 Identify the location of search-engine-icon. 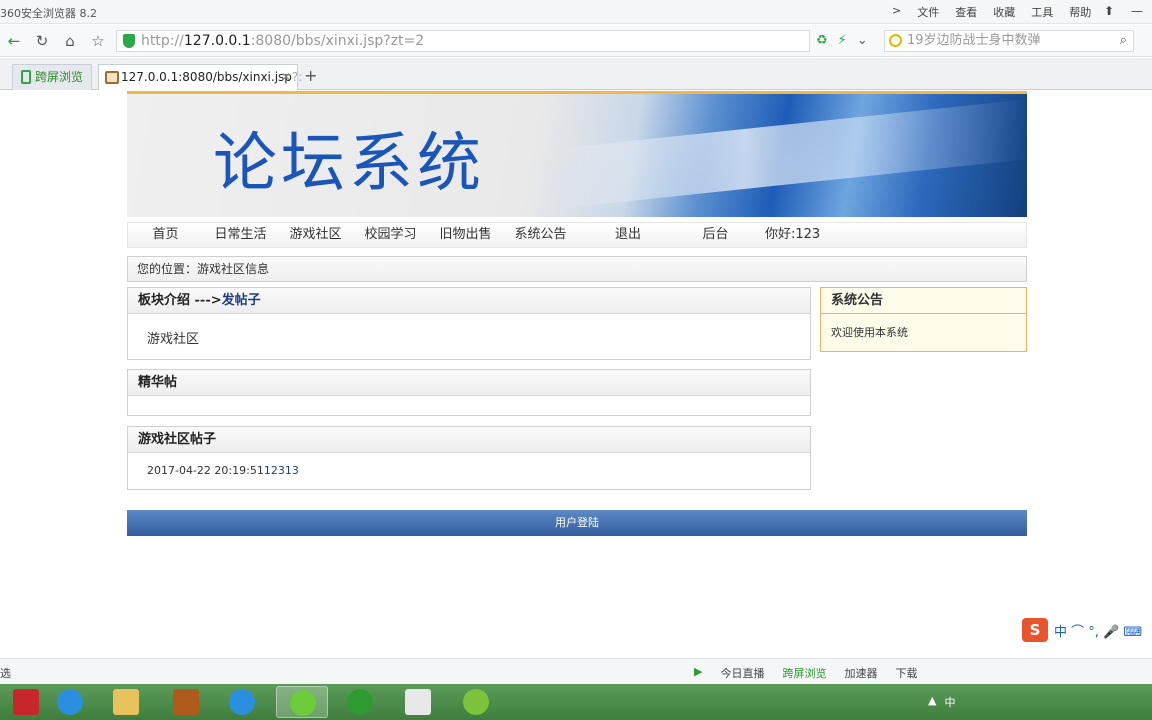
(895, 40).